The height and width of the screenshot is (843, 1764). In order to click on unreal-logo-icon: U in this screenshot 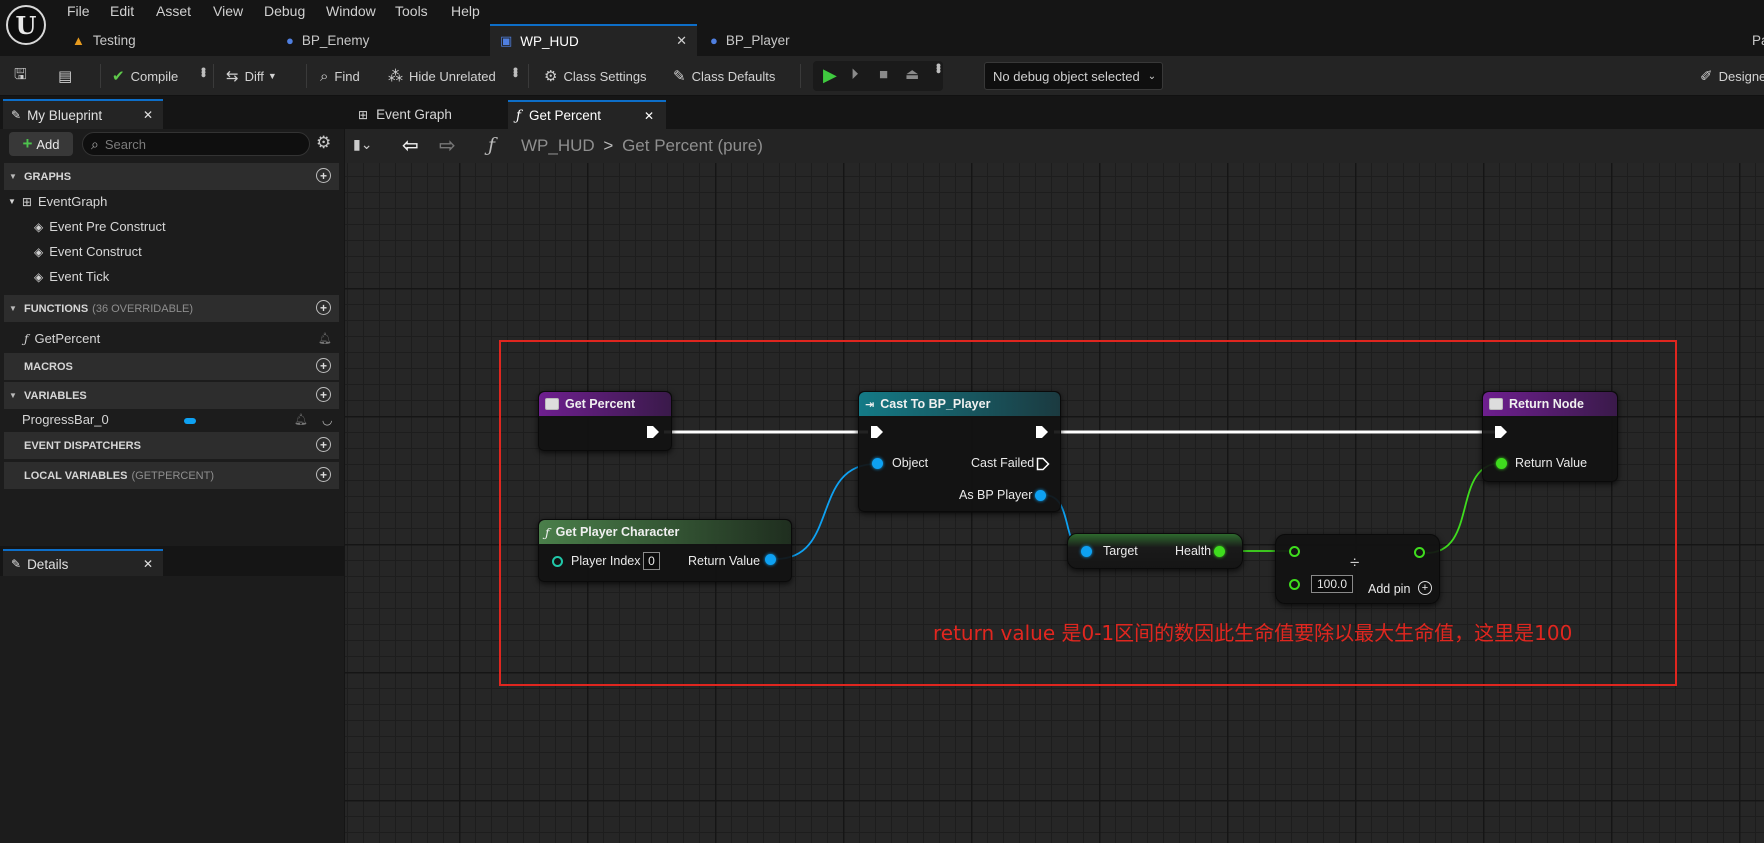, I will do `click(26, 25)`.